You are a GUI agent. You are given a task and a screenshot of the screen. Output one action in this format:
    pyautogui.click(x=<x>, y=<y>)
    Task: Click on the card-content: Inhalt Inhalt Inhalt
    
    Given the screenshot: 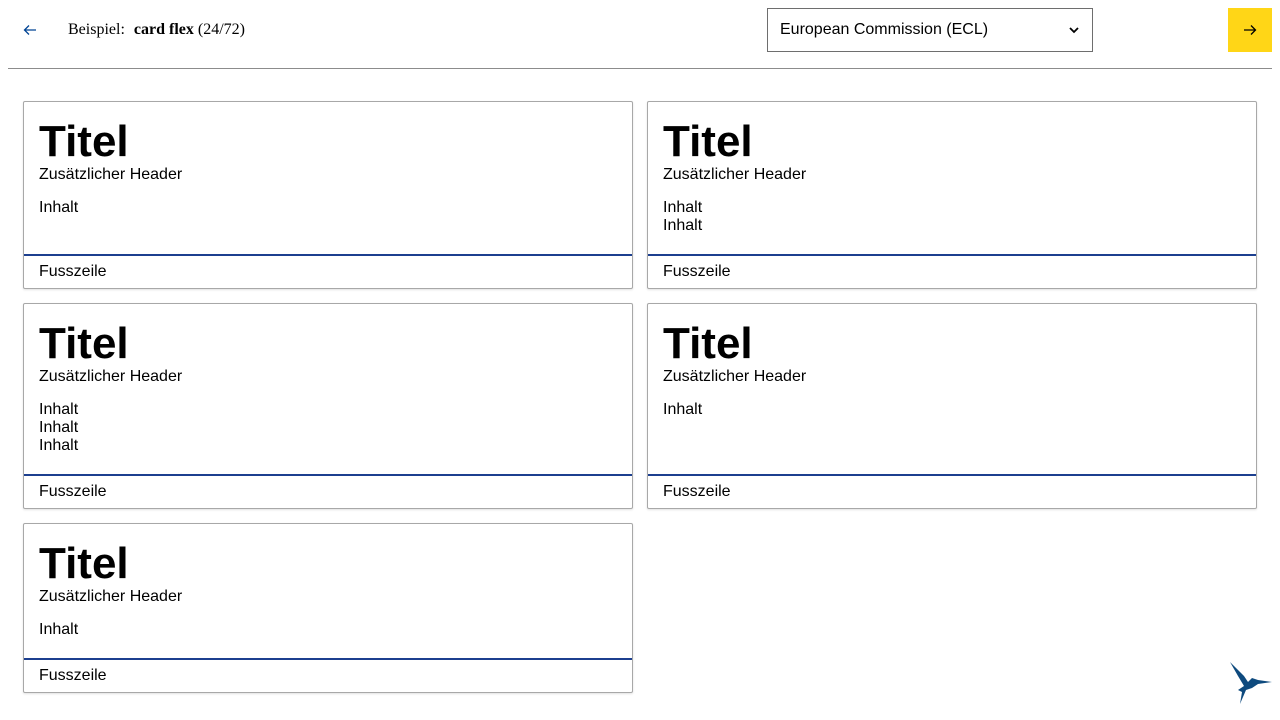 What is the action you would take?
    pyautogui.click(x=58, y=428)
    